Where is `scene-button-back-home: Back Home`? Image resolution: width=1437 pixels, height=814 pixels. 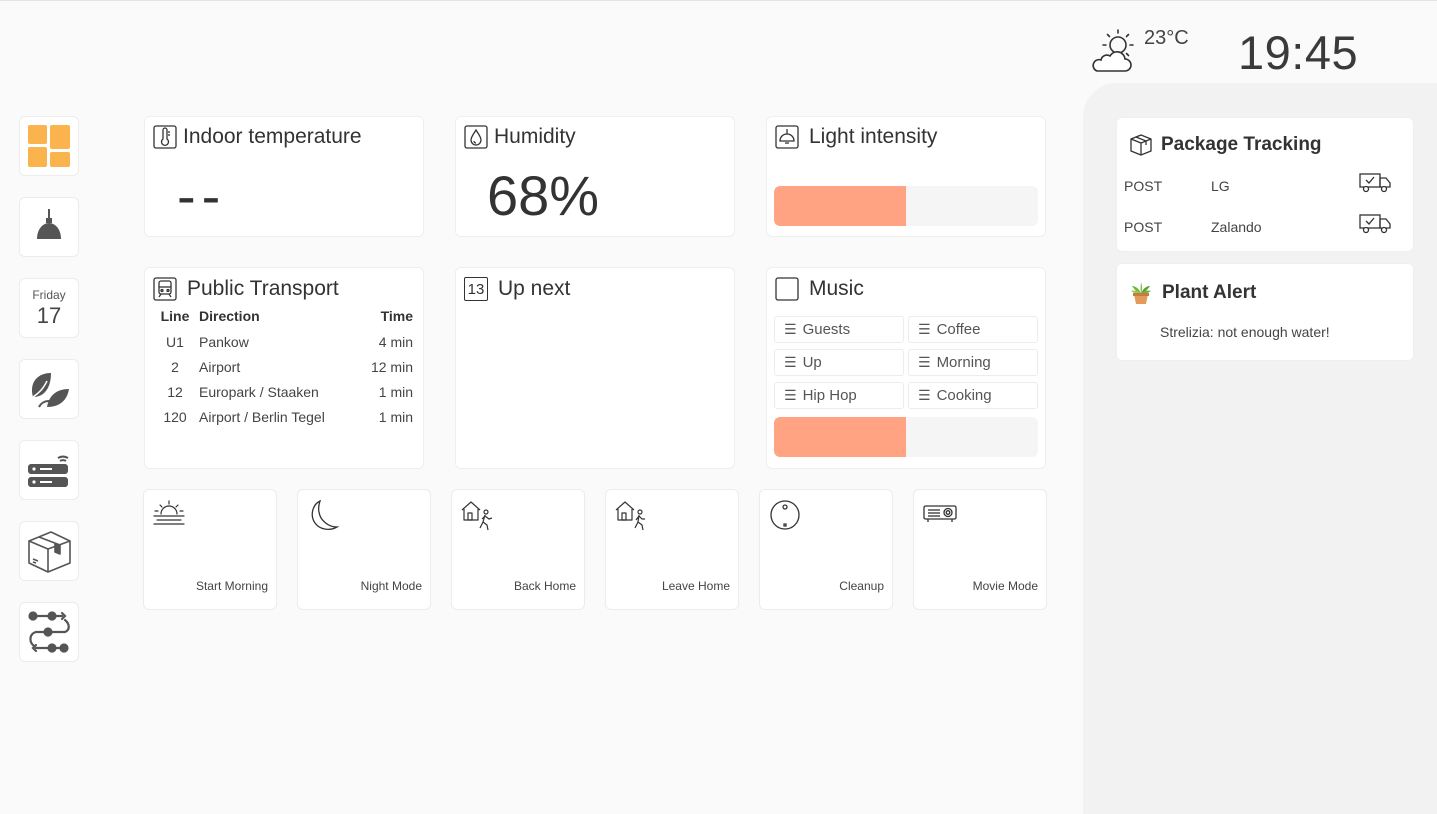
scene-button-back-home: Back Home is located at coordinates (518, 549).